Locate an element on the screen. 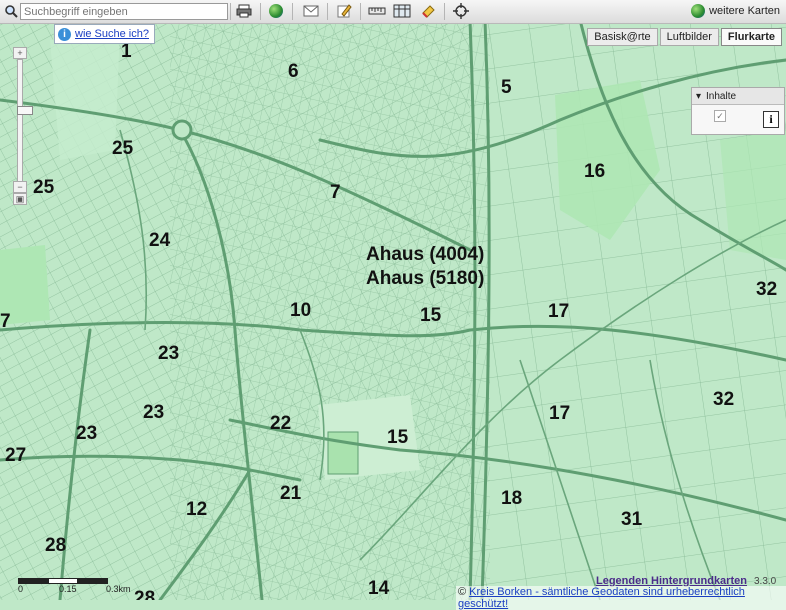 The height and width of the screenshot is (610, 786). search-input is located at coordinates (124, 11).